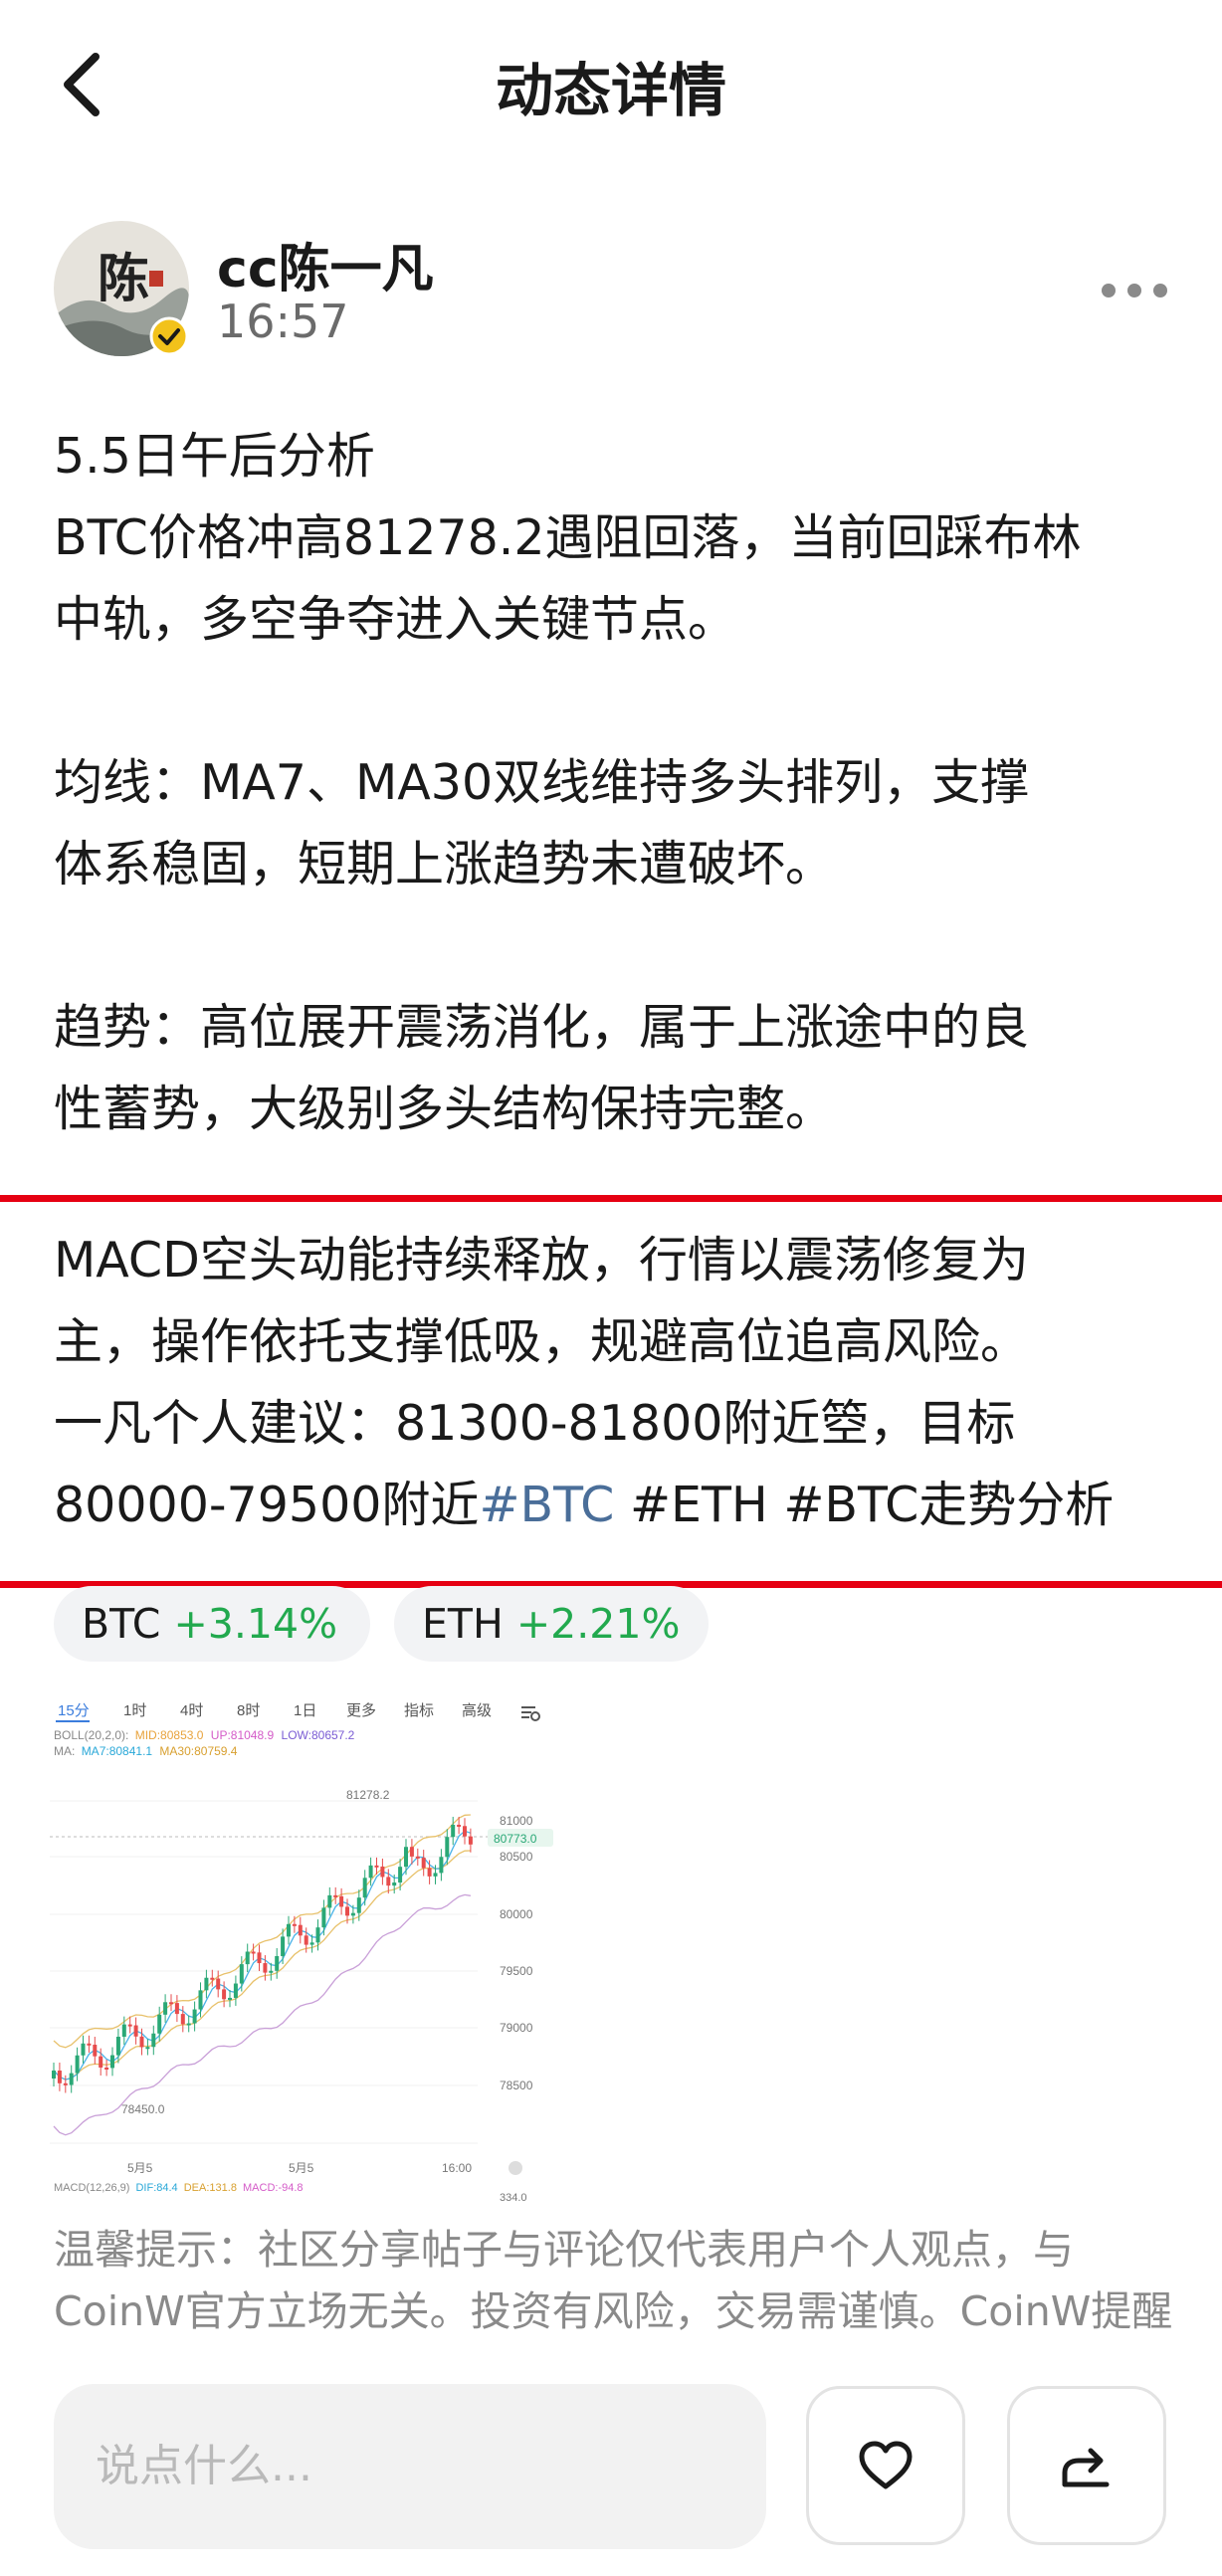 The image size is (1222, 2576). Describe the element at coordinates (530, 1713) in the screenshot. I see `settings-icon` at that location.